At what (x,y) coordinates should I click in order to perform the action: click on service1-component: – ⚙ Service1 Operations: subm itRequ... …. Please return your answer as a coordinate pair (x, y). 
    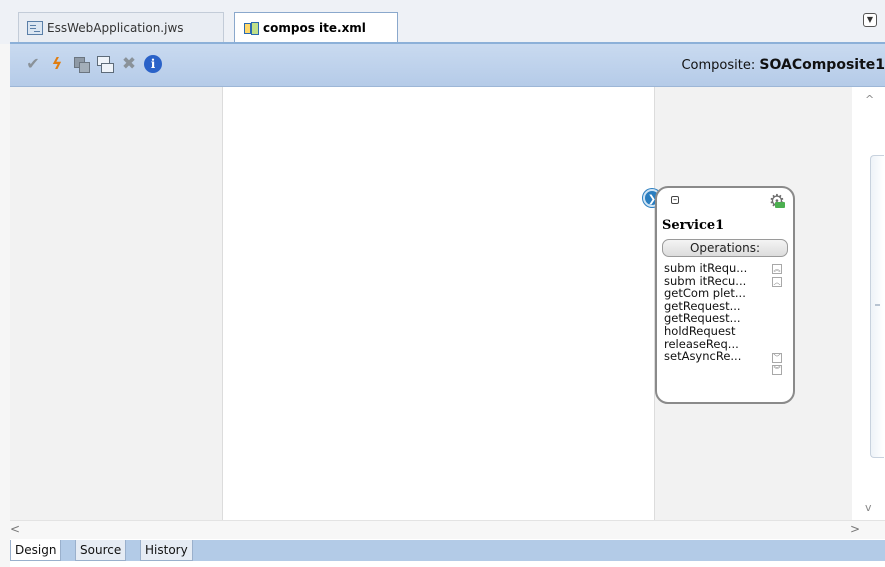
    Looking at the image, I should click on (725, 295).